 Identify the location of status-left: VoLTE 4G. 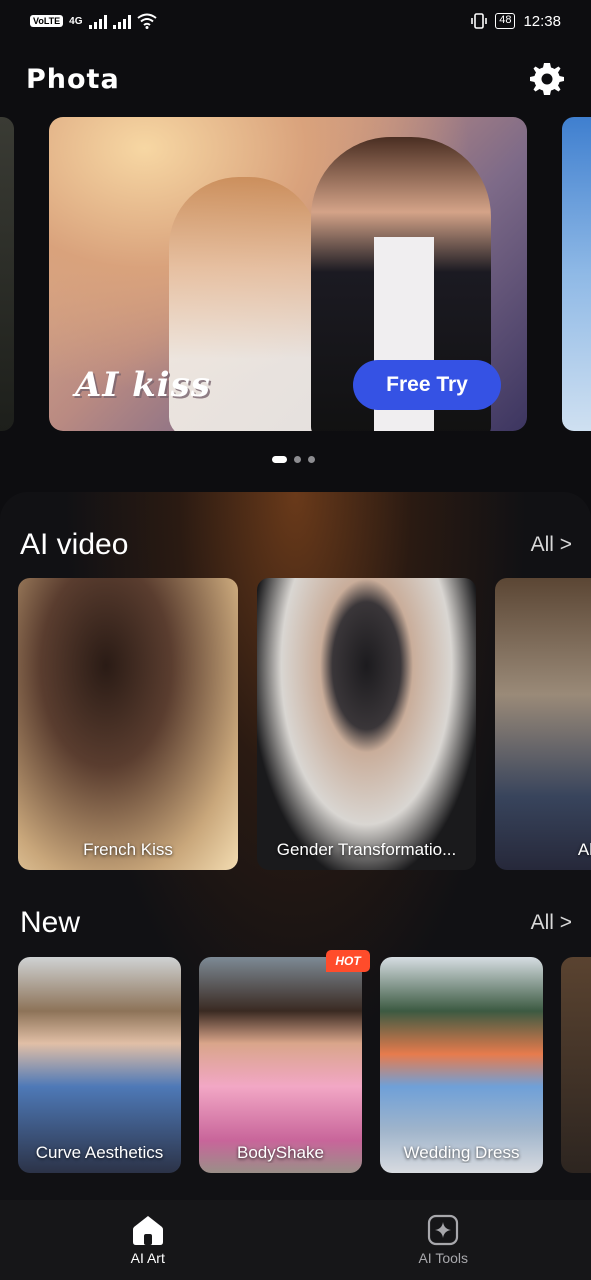
(93, 21).